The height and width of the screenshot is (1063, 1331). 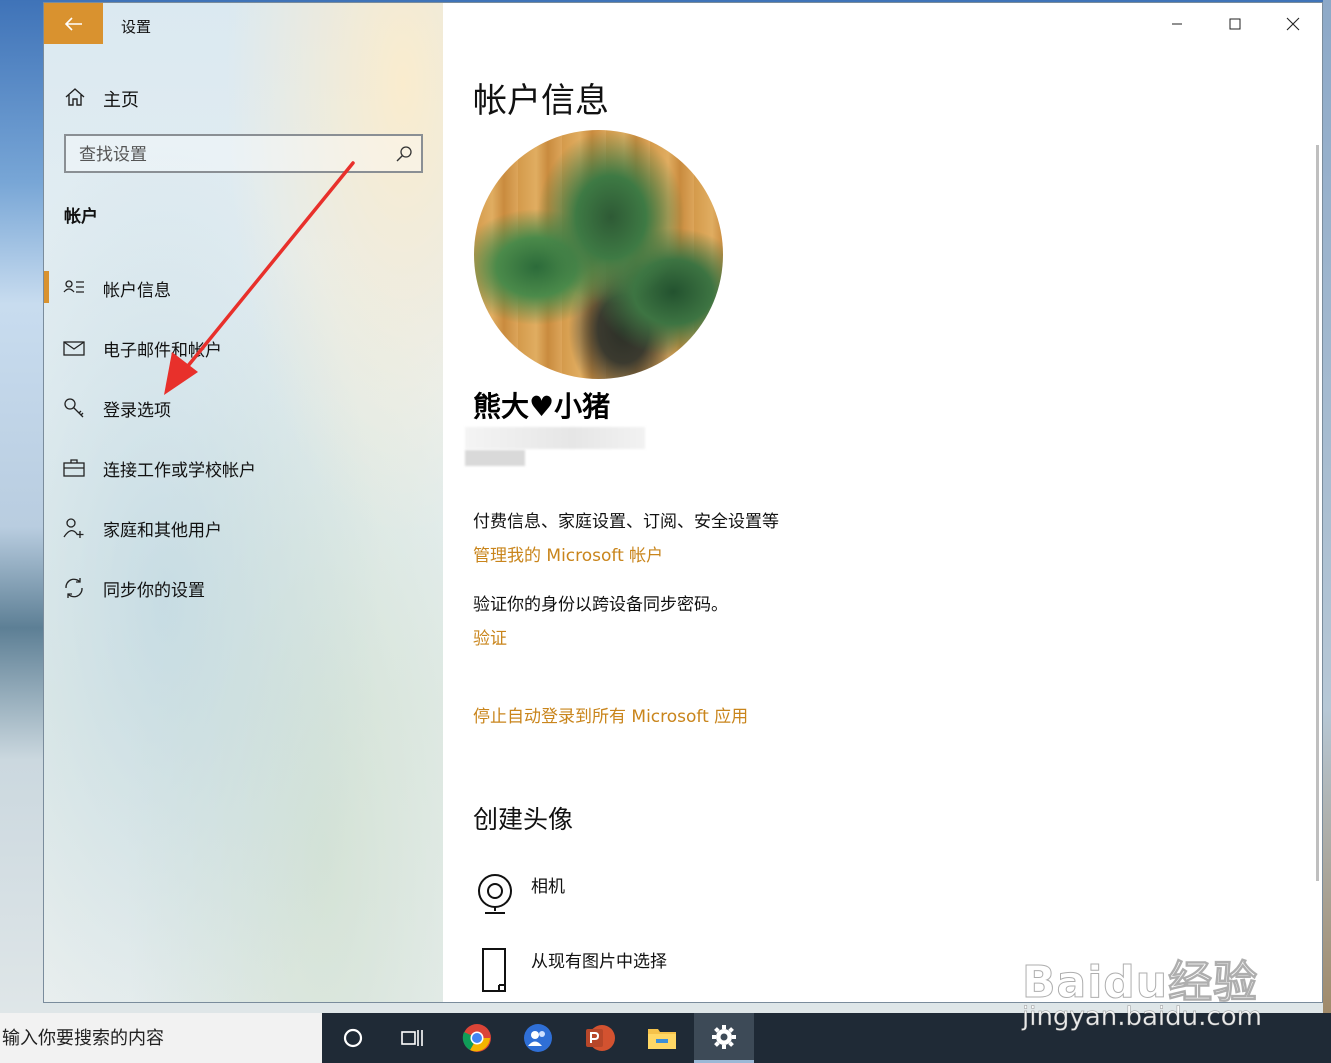 What do you see at coordinates (568, 553) in the screenshot?
I see `manage-account-link: 管理我的 Microsoft 帐户` at bounding box center [568, 553].